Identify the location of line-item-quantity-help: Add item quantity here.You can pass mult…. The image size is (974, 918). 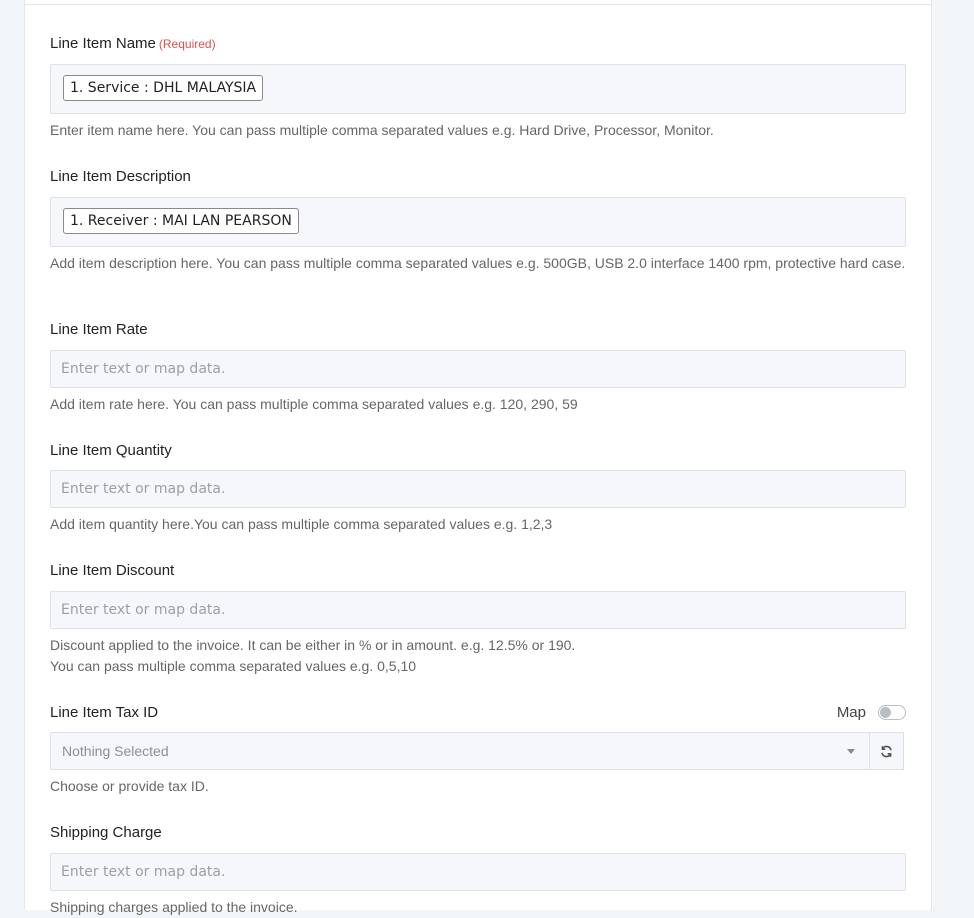
(301, 524).